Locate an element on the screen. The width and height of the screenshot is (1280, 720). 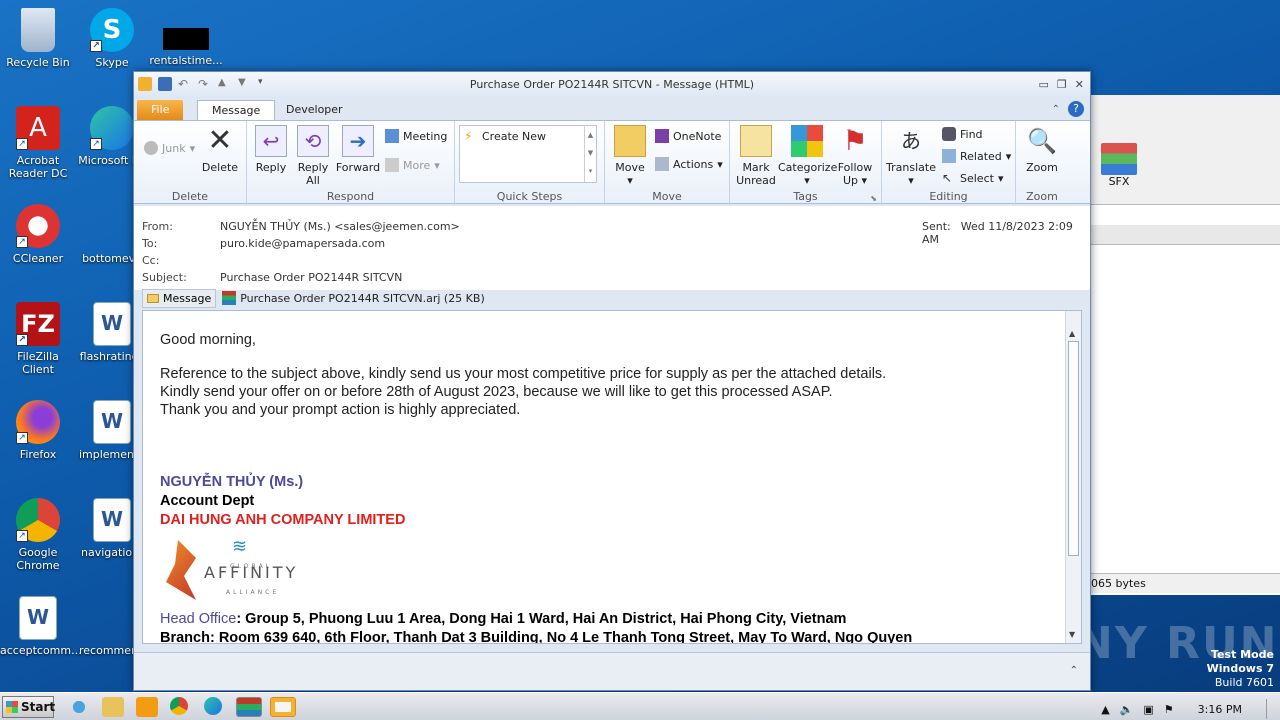
help-icon: ? is located at coordinates (1076, 109).